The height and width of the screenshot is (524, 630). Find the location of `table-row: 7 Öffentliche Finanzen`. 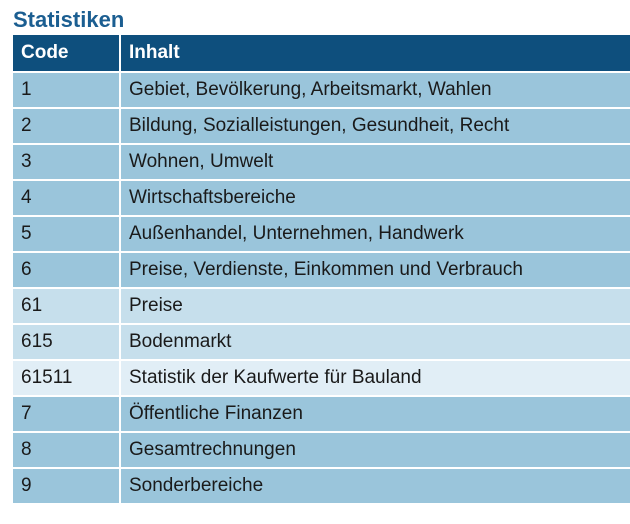

table-row: 7 Öffentliche Finanzen is located at coordinates (321, 415).